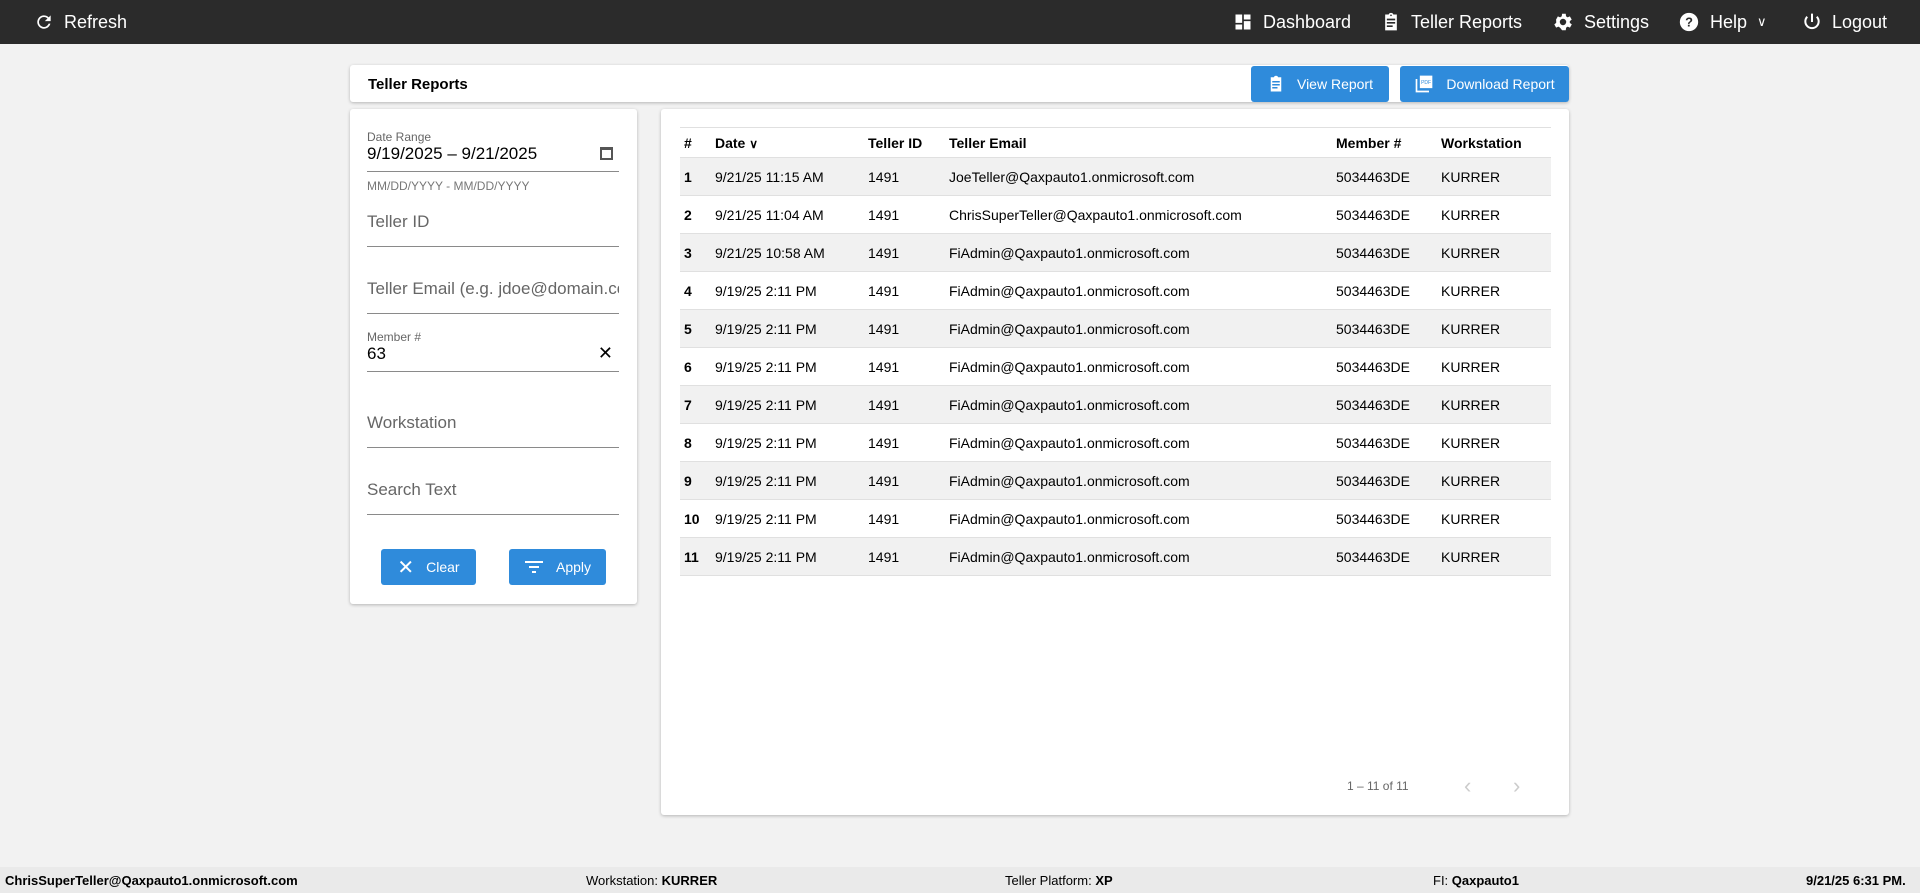  Describe the element at coordinates (412, 489) in the screenshot. I see `search-text-placeholder: Search Text` at that location.